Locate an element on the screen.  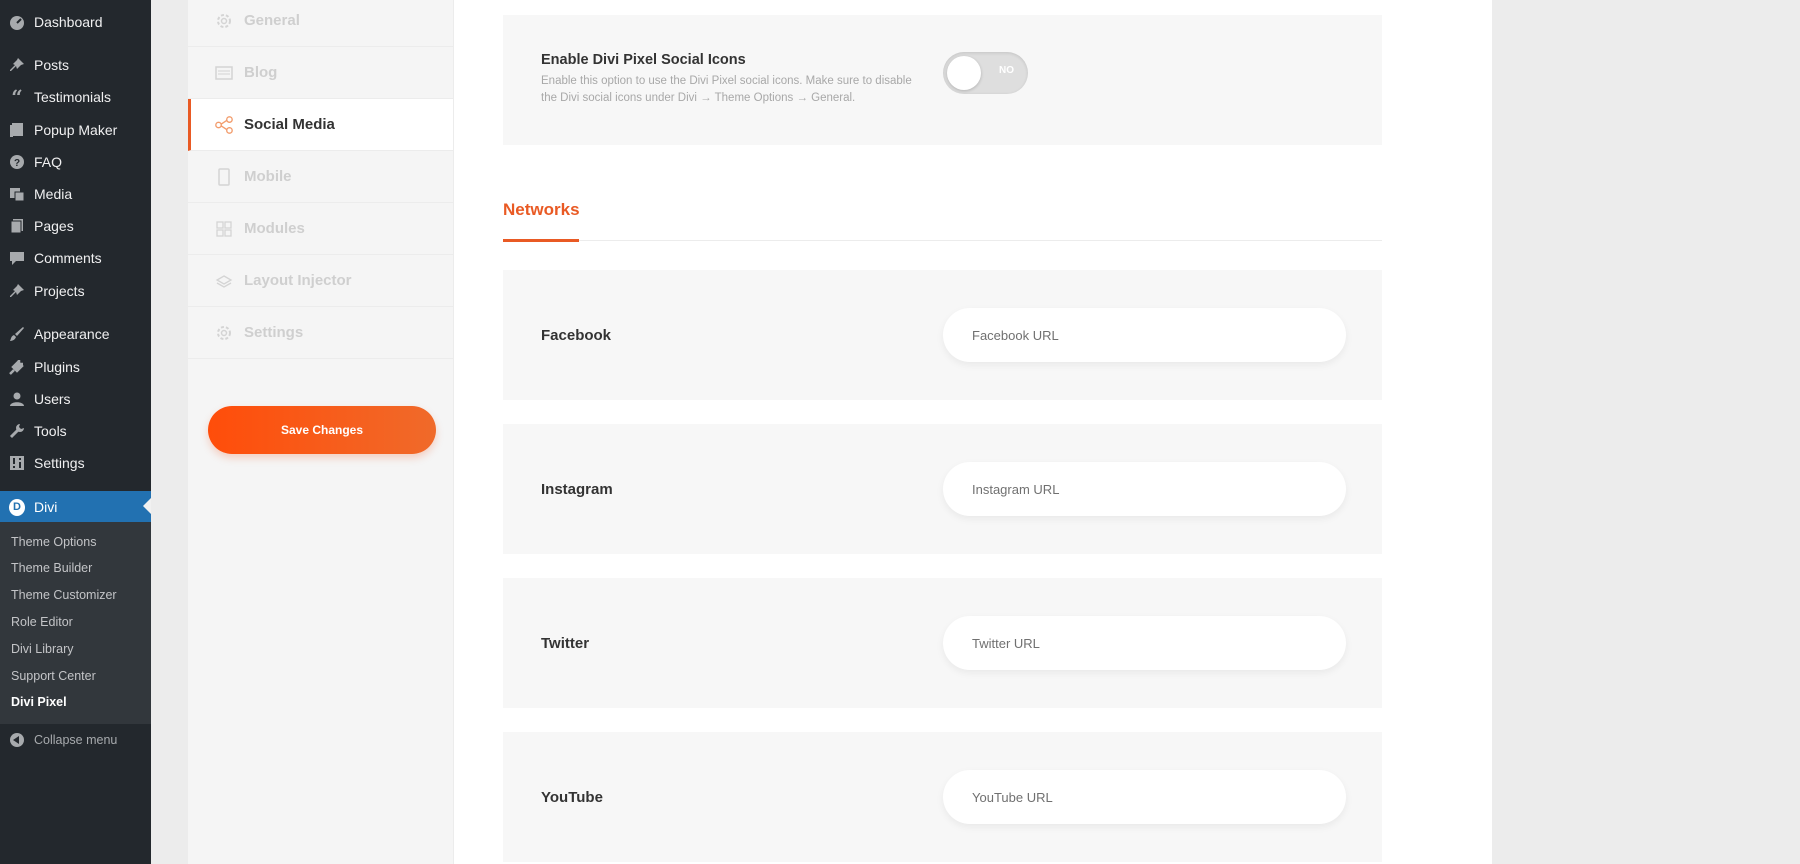
menu-label: Comments is located at coordinates (68, 258).